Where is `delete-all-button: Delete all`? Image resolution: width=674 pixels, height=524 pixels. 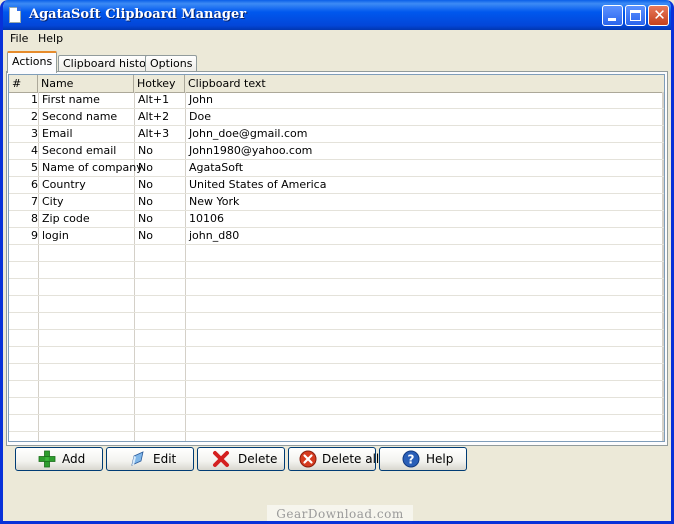 delete-all-button: Delete all is located at coordinates (334, 459).